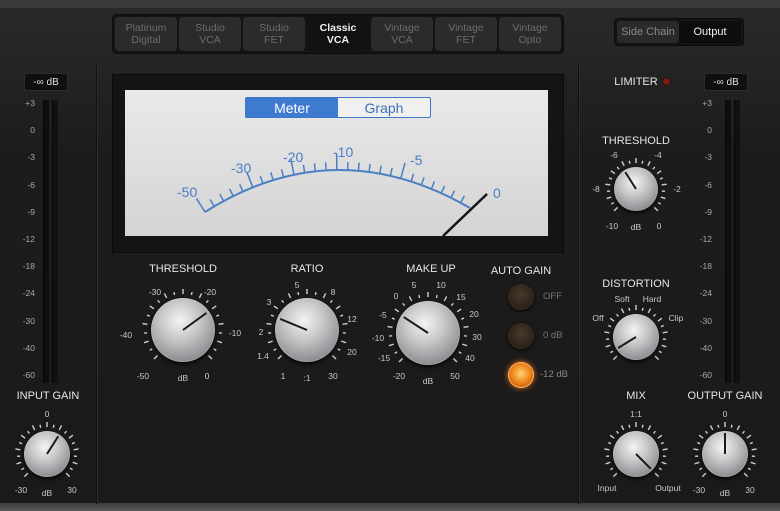 The width and height of the screenshot is (780, 511). What do you see at coordinates (455, 376) in the screenshot?
I see `makeup-scale-label: 50` at bounding box center [455, 376].